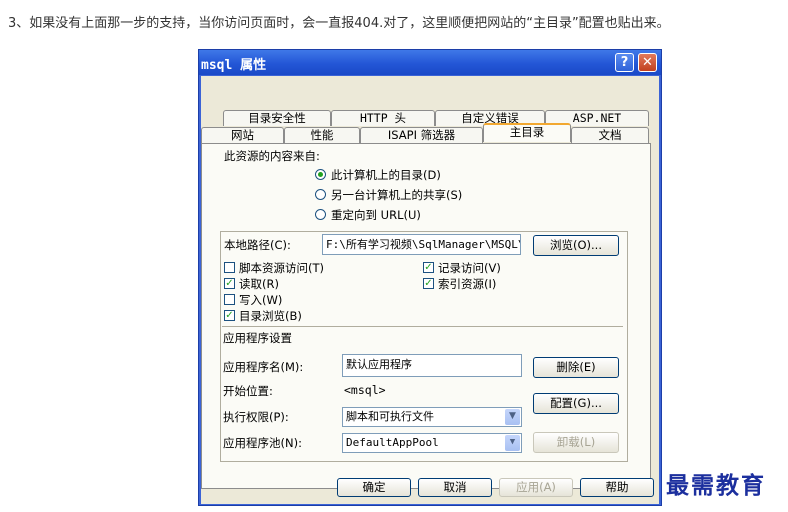 The image size is (788, 512). What do you see at coordinates (229, 283) in the screenshot?
I see `checkbox-read: ✓` at bounding box center [229, 283].